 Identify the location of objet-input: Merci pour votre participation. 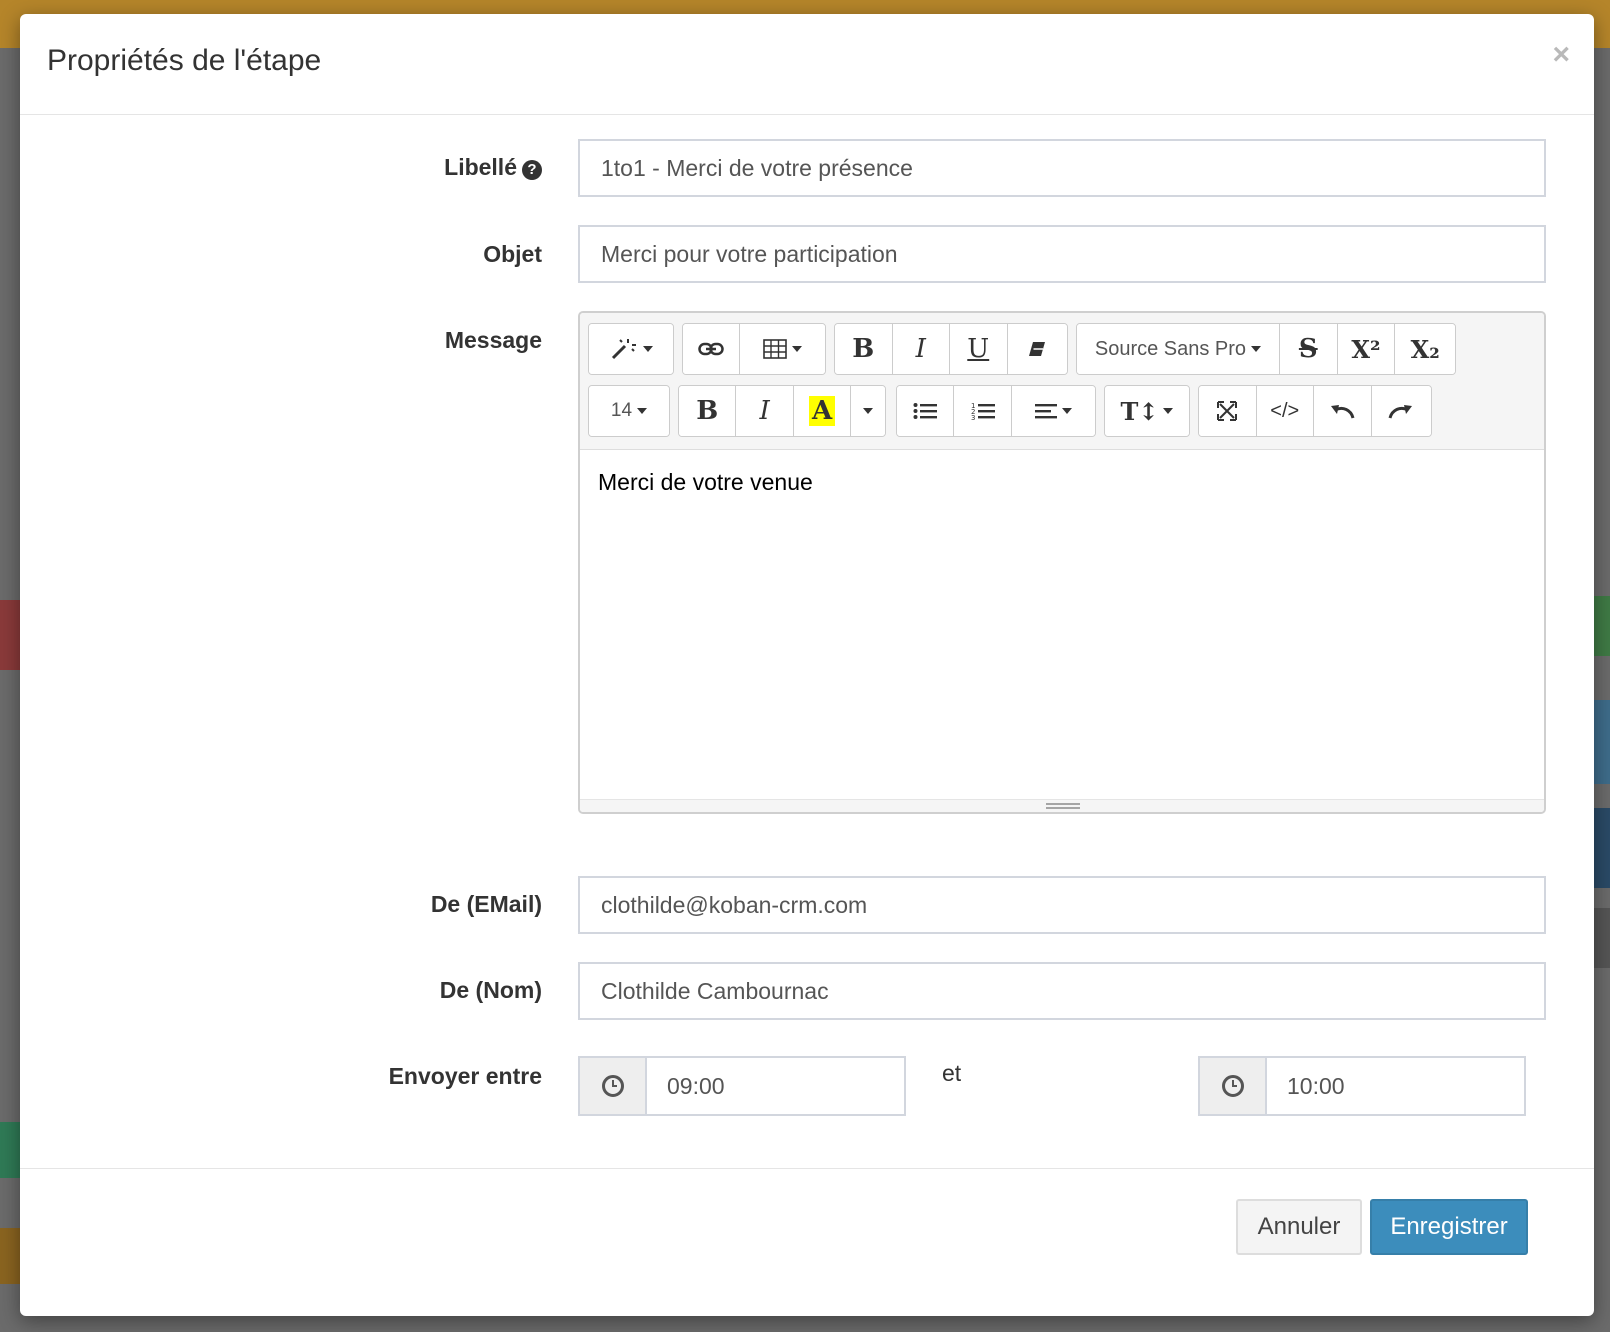
(1062, 254).